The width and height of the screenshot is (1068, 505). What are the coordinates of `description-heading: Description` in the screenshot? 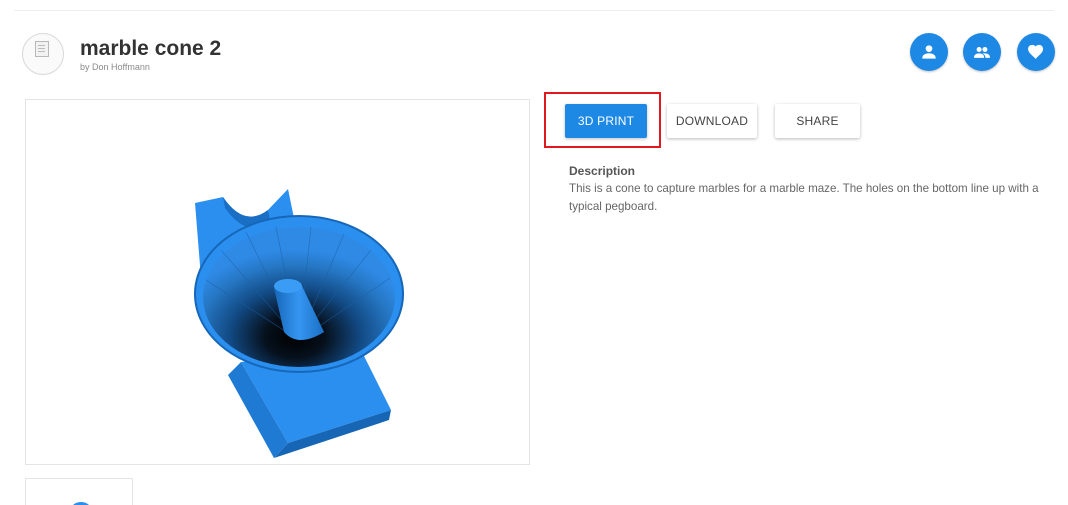 It's located at (602, 171).